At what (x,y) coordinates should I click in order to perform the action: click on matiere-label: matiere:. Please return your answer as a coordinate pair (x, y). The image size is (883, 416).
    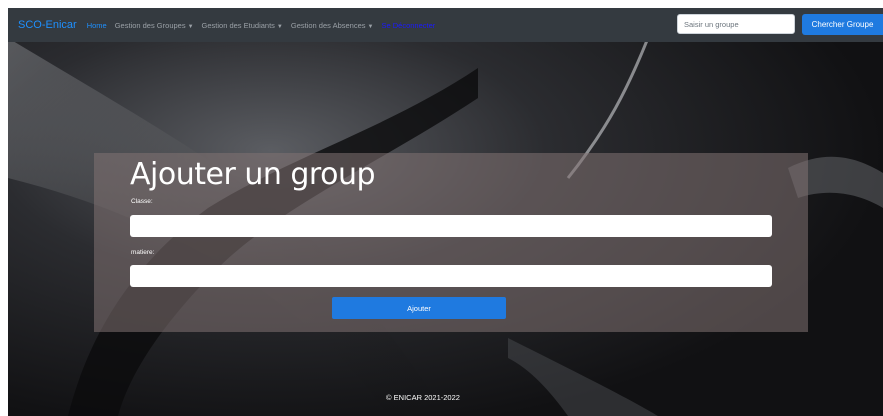
    Looking at the image, I should click on (143, 252).